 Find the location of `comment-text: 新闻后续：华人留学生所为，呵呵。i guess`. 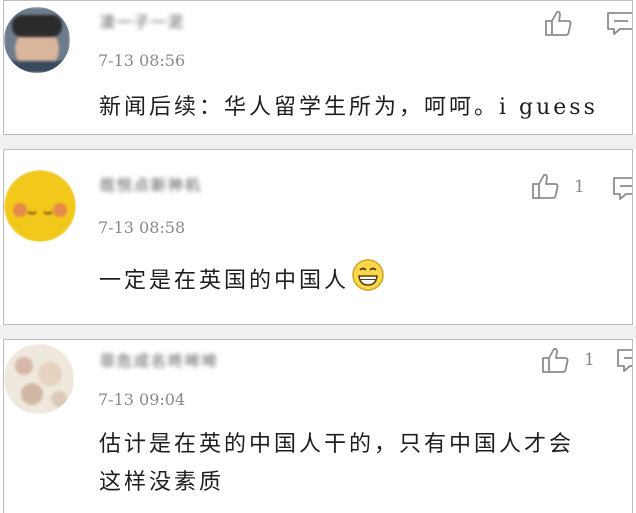

comment-text: 新闻后续：华人留学生所为，呵呵。i guess is located at coordinates (348, 107).